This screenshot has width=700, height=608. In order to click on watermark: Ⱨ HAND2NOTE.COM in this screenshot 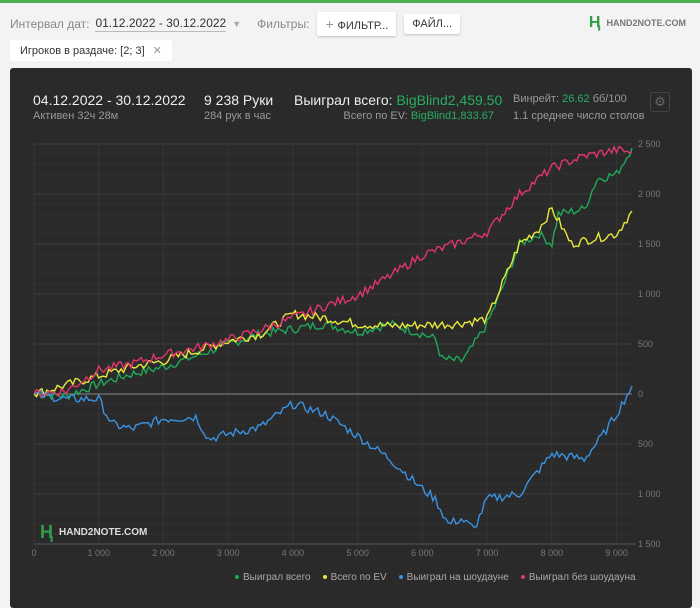, I will do `click(93, 532)`.